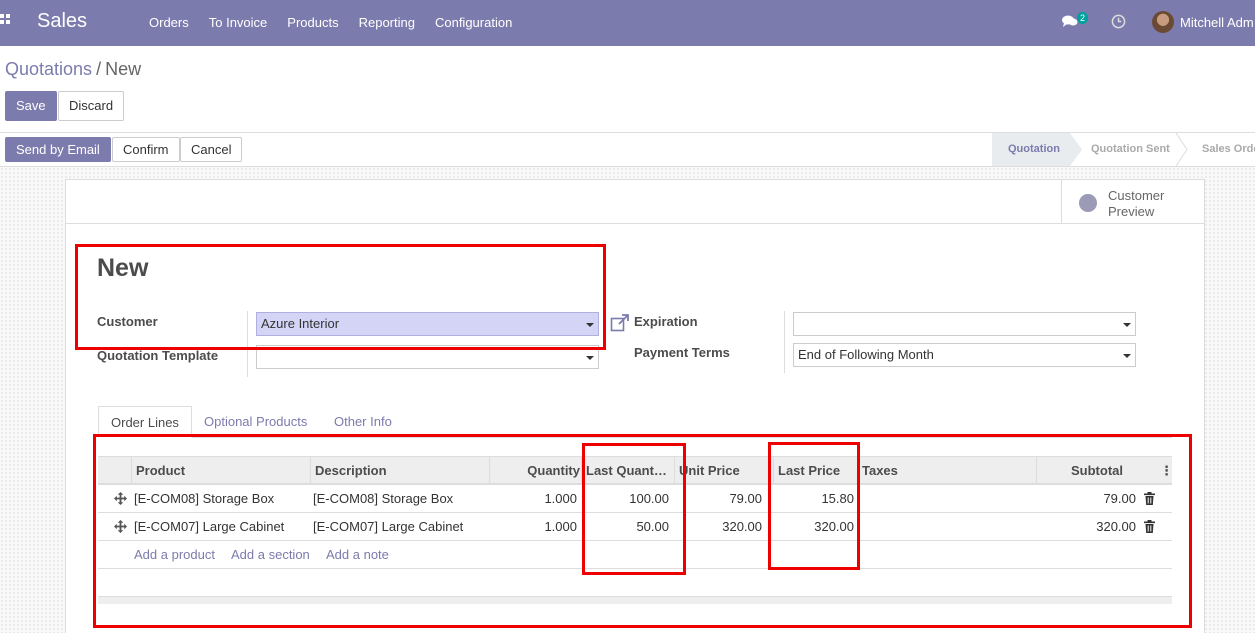  I want to click on label-separator, so click(784, 342).